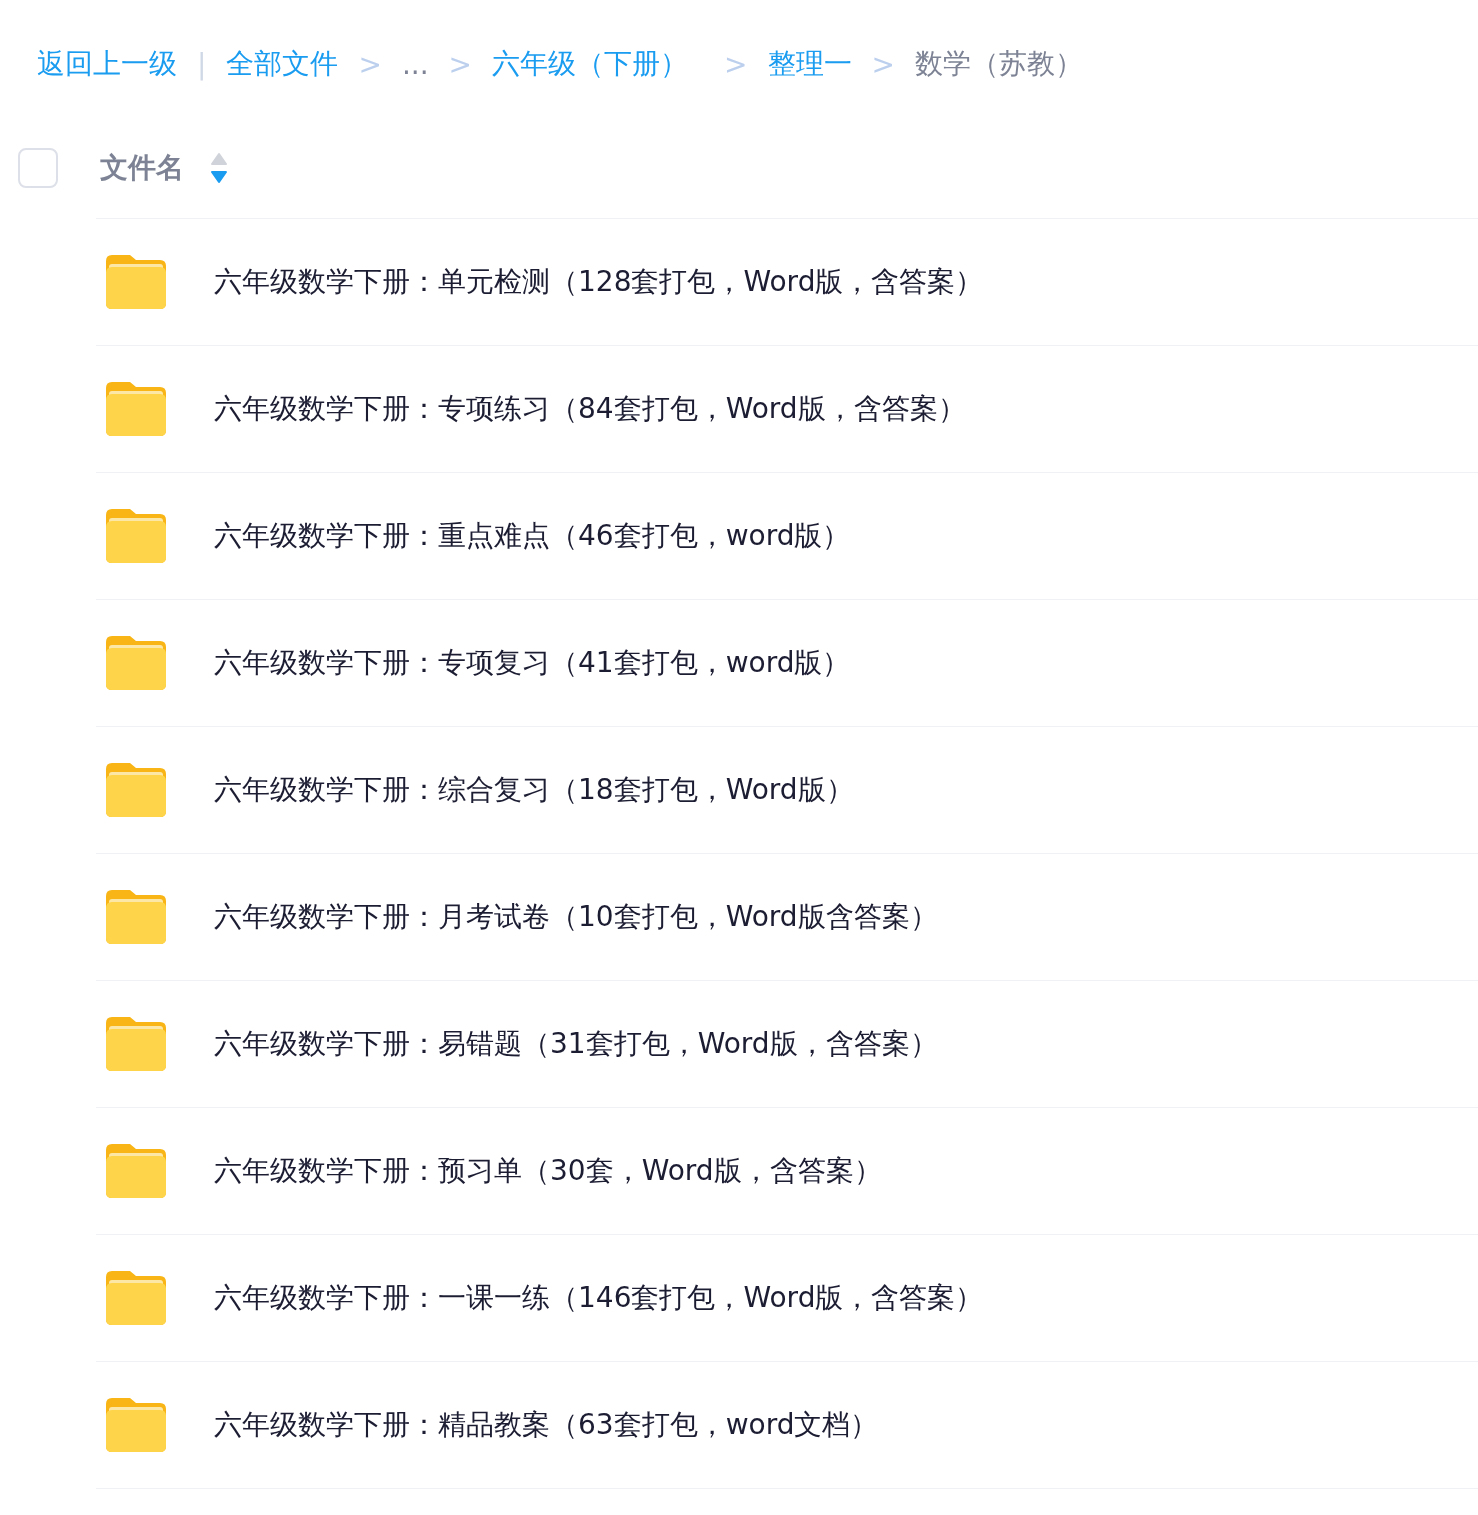 The width and height of the screenshot is (1478, 1515). I want to click on folder-name: 六年级数学下册：专项练习（84套打包，Word版，含答案）, so click(590, 409).